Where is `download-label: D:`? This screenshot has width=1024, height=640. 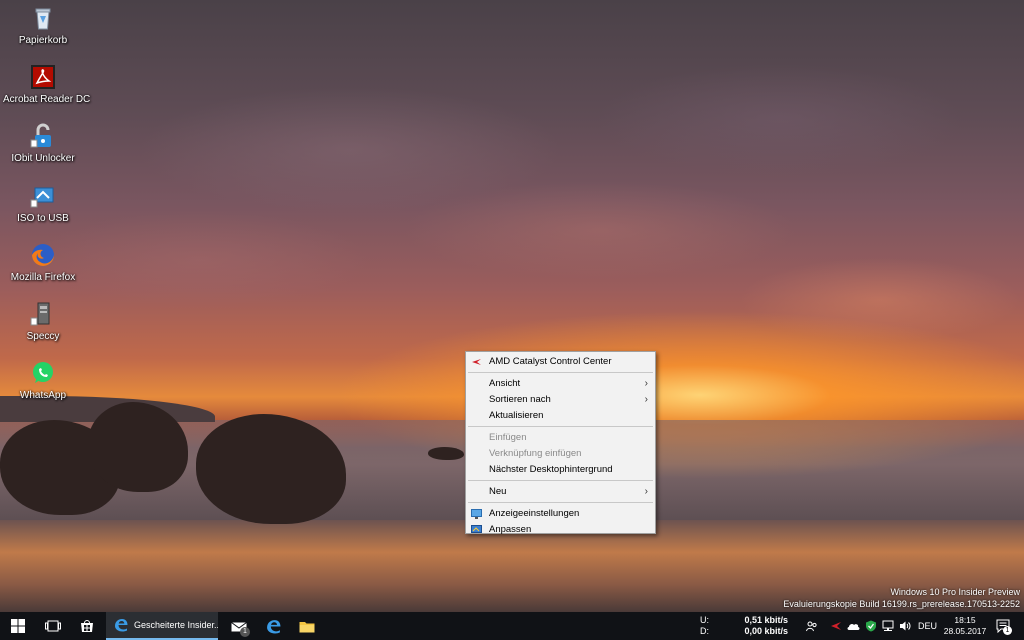 download-label: D: is located at coordinates (704, 631).